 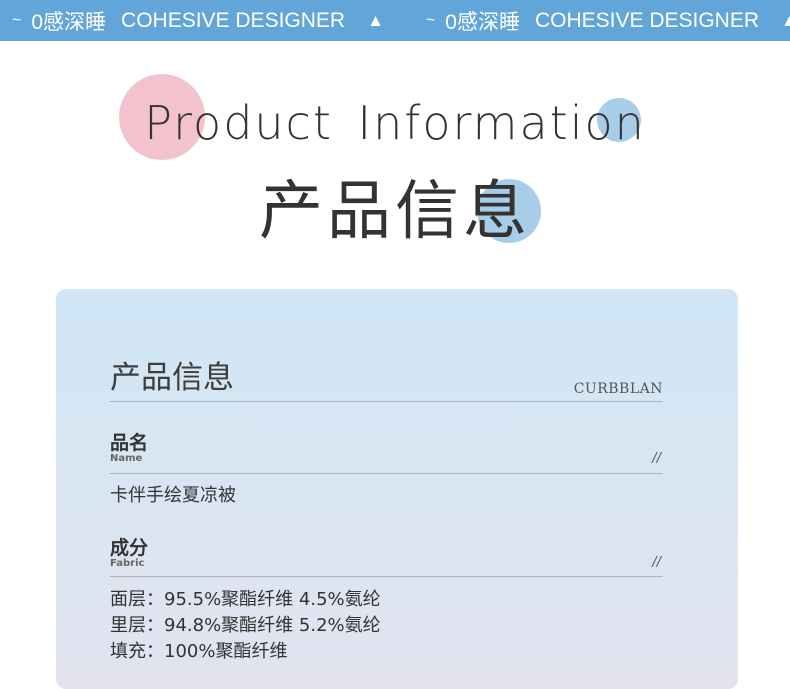 I want to click on brand-name: CURBBLAN, so click(x=618, y=389).